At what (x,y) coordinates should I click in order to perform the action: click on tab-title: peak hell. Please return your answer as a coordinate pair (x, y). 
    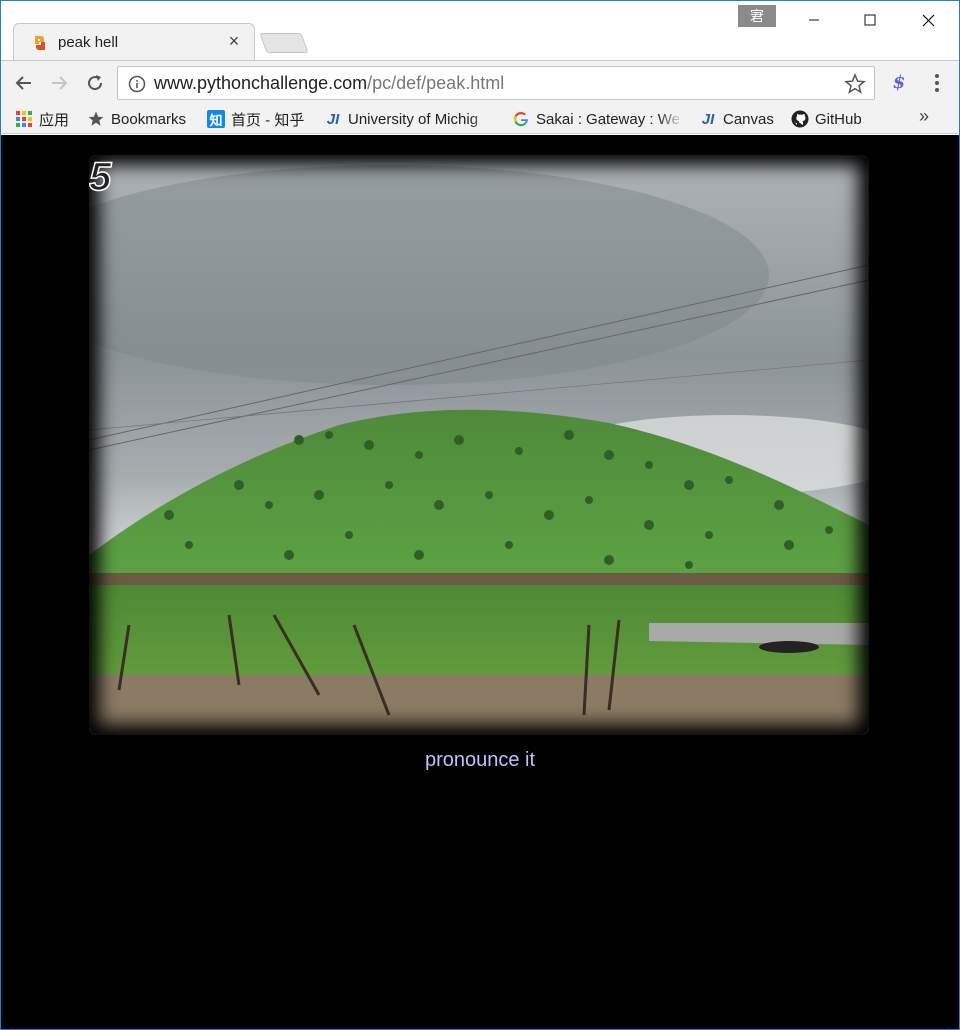
    Looking at the image, I should click on (88, 42).